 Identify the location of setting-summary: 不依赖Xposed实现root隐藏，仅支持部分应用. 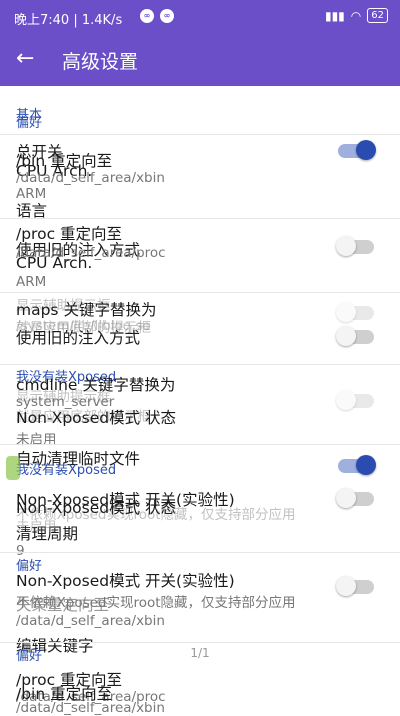
(156, 603).